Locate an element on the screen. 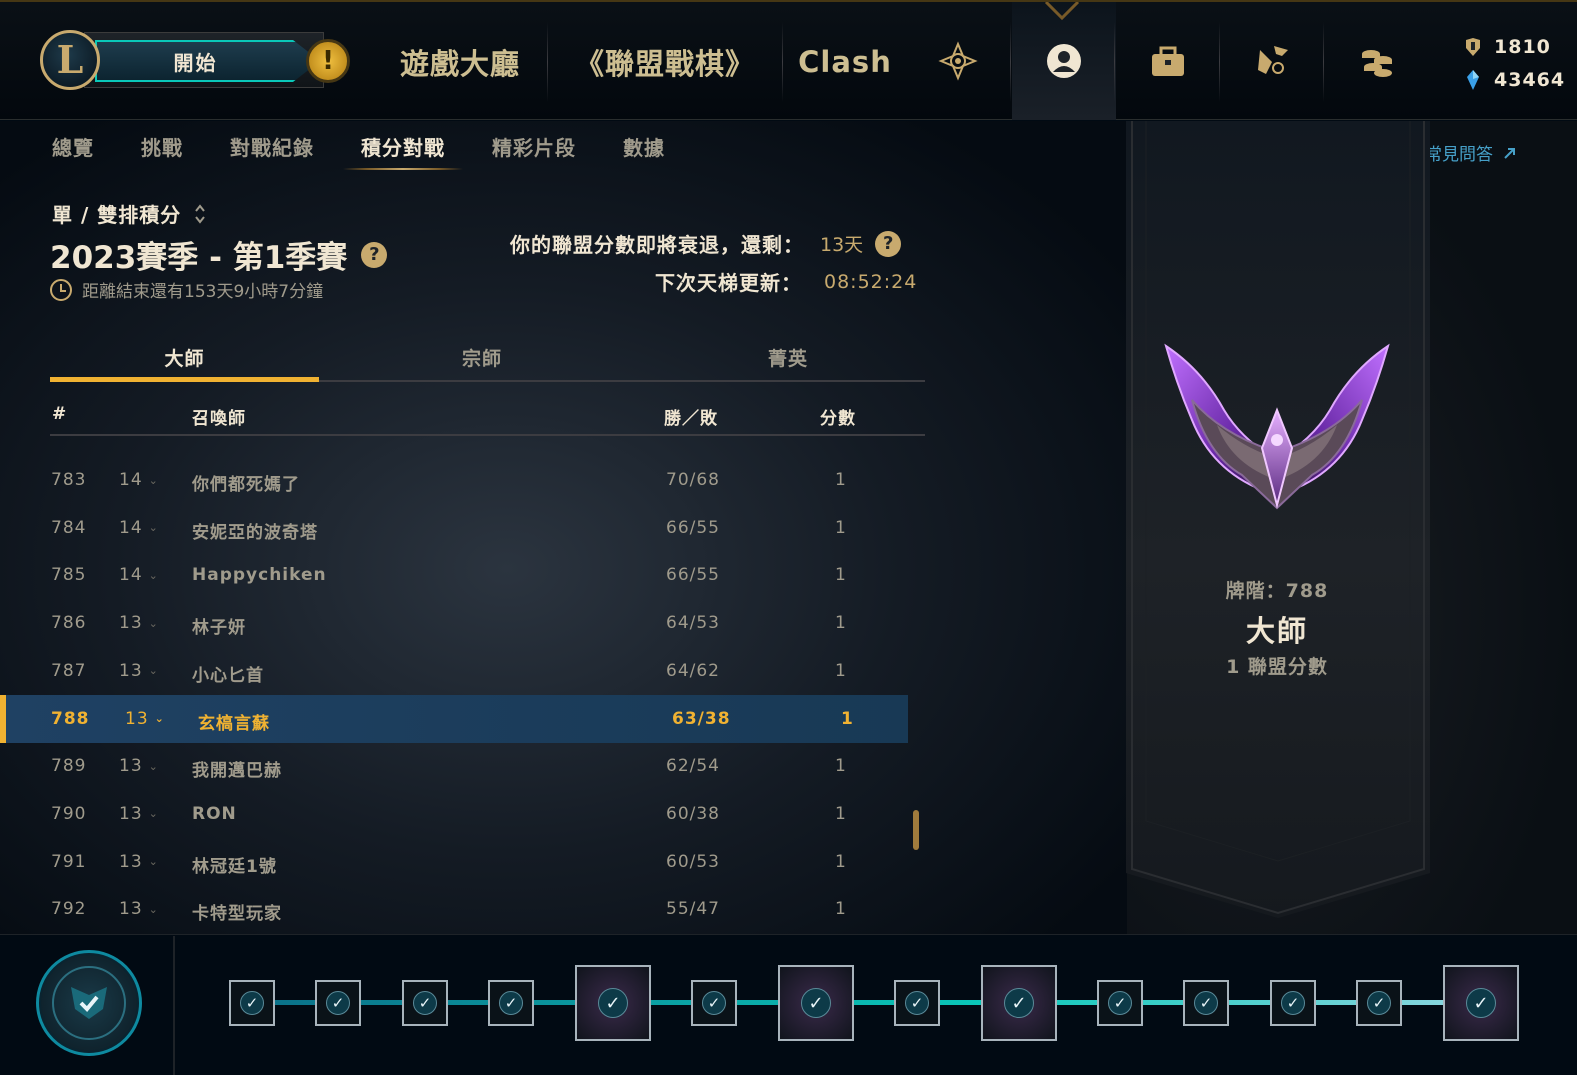  queue-dropdown: 單 / 雙排積分 is located at coordinates (129, 213).